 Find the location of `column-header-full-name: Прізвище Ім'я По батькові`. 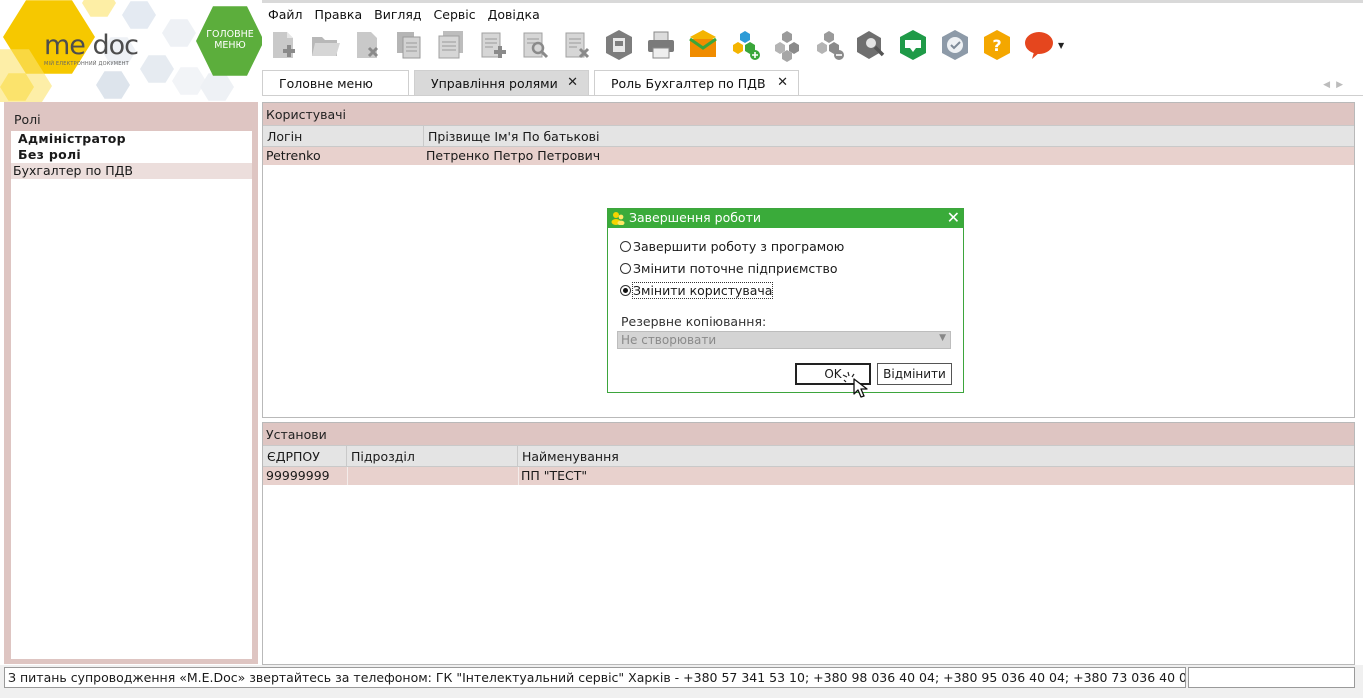

column-header-full-name: Прізвище Ім'я По батькові is located at coordinates (889, 136).